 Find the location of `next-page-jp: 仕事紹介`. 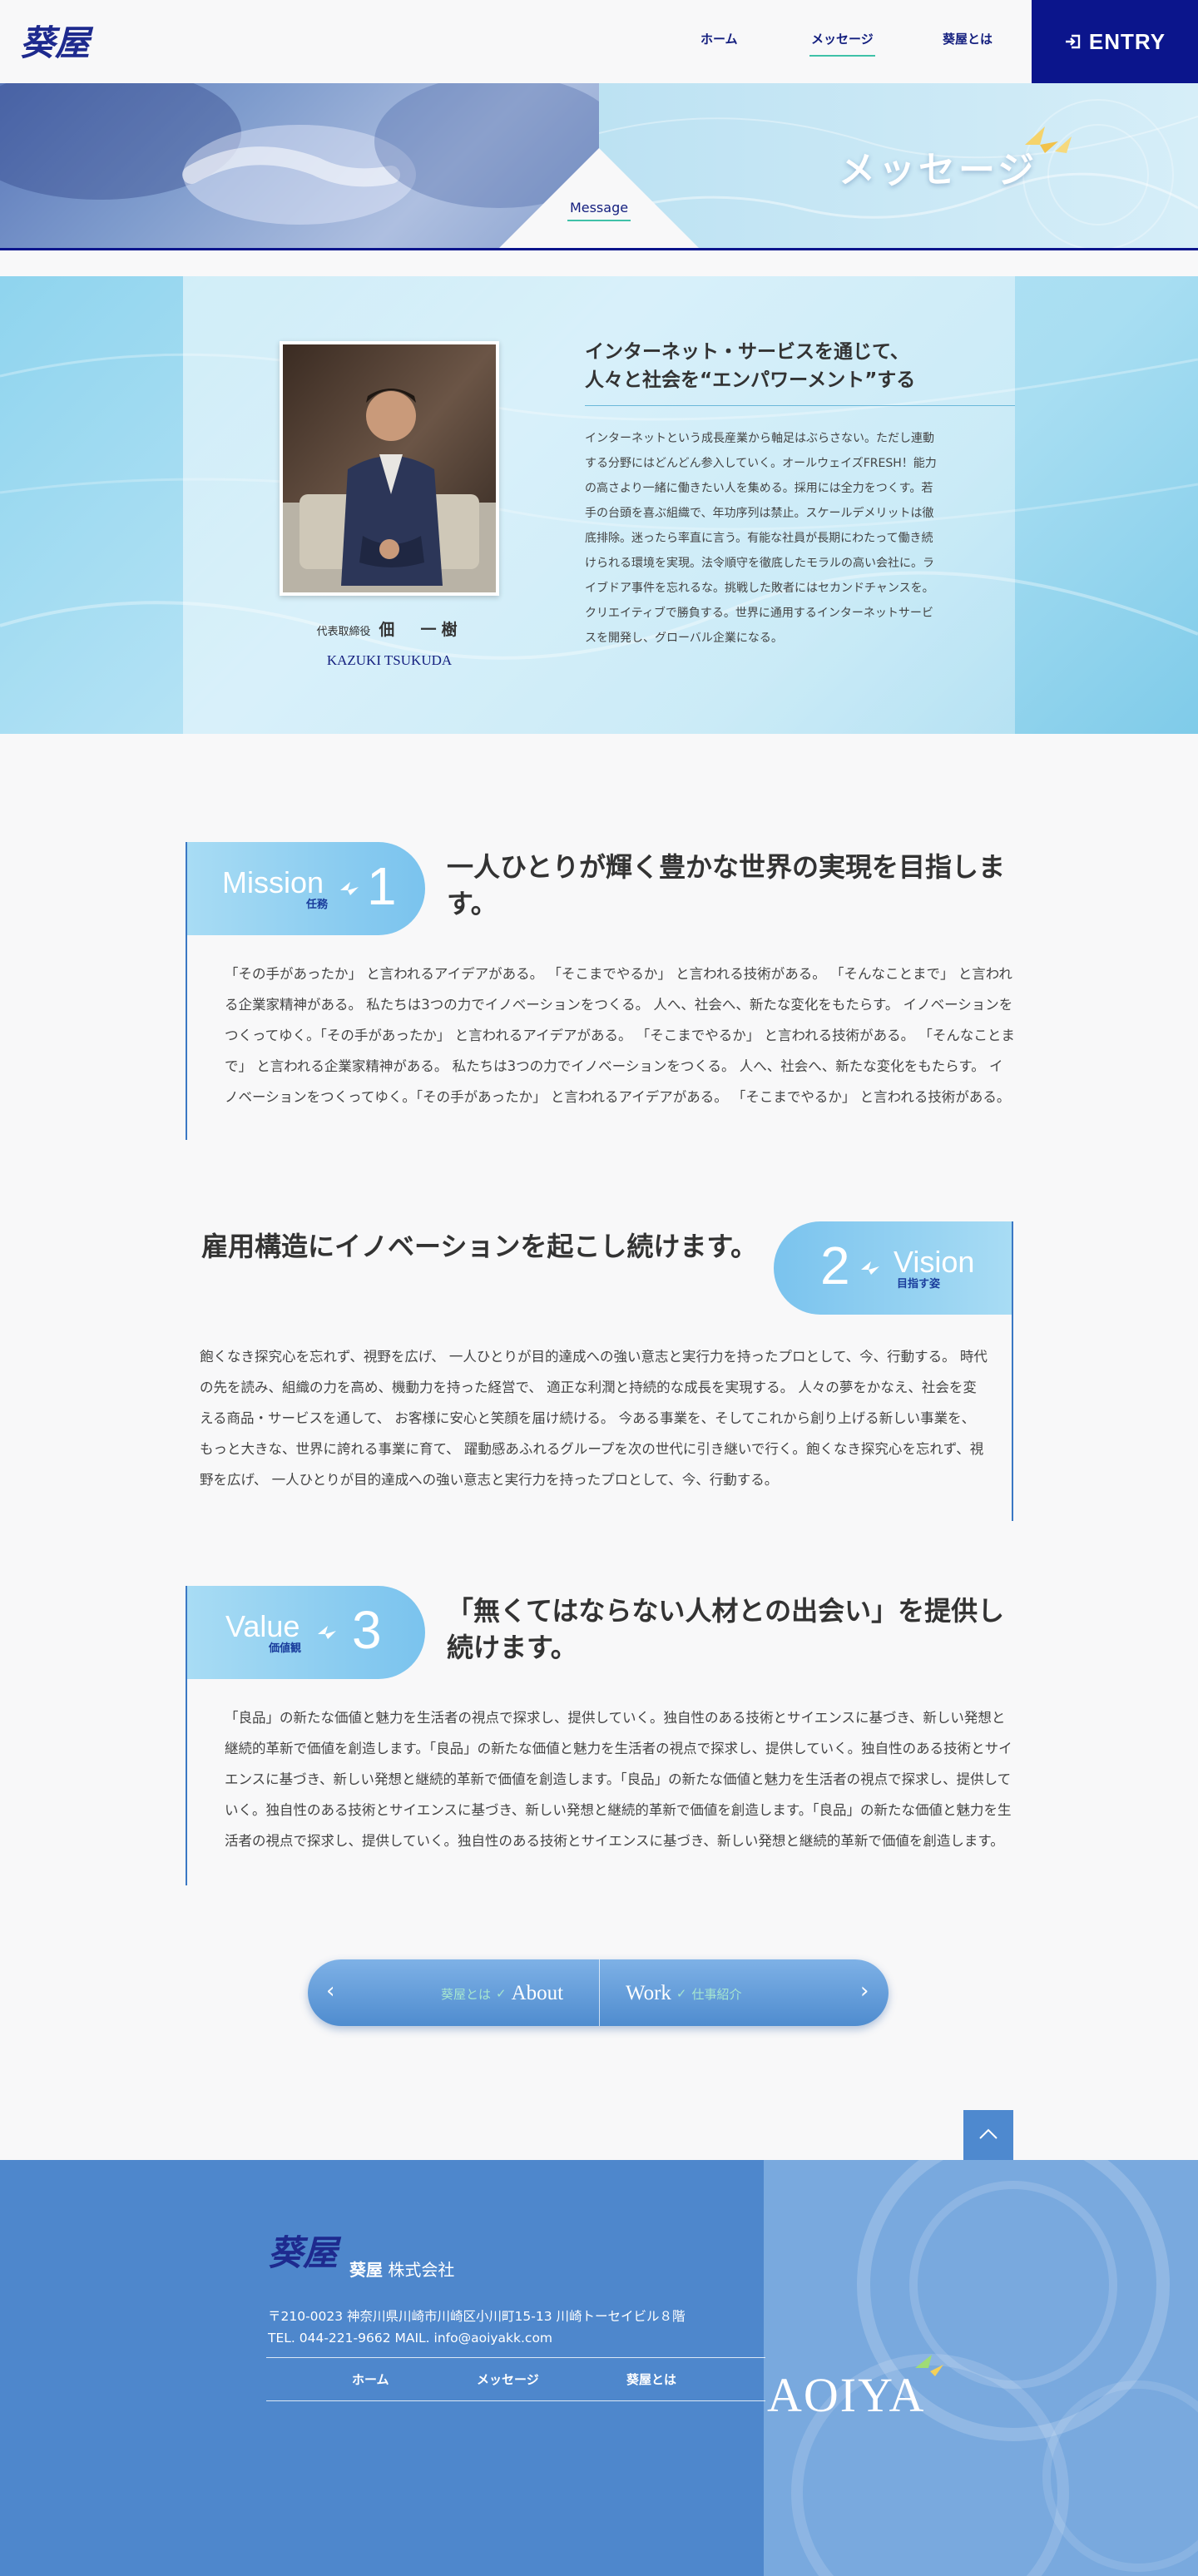

next-page-jp: 仕事紹介 is located at coordinates (717, 1994).